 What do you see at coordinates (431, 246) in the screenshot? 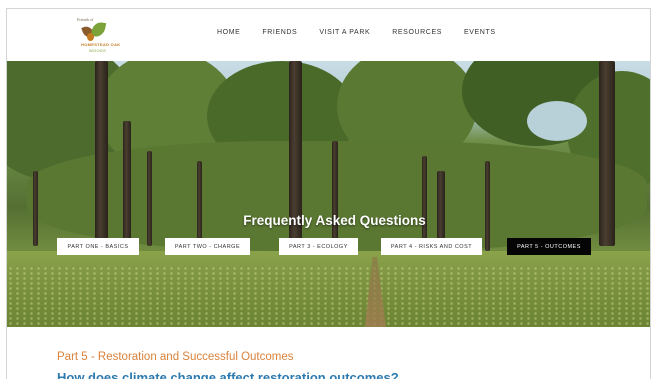
I see `tab-part-4: PART 4 - RISKS AND COST` at bounding box center [431, 246].